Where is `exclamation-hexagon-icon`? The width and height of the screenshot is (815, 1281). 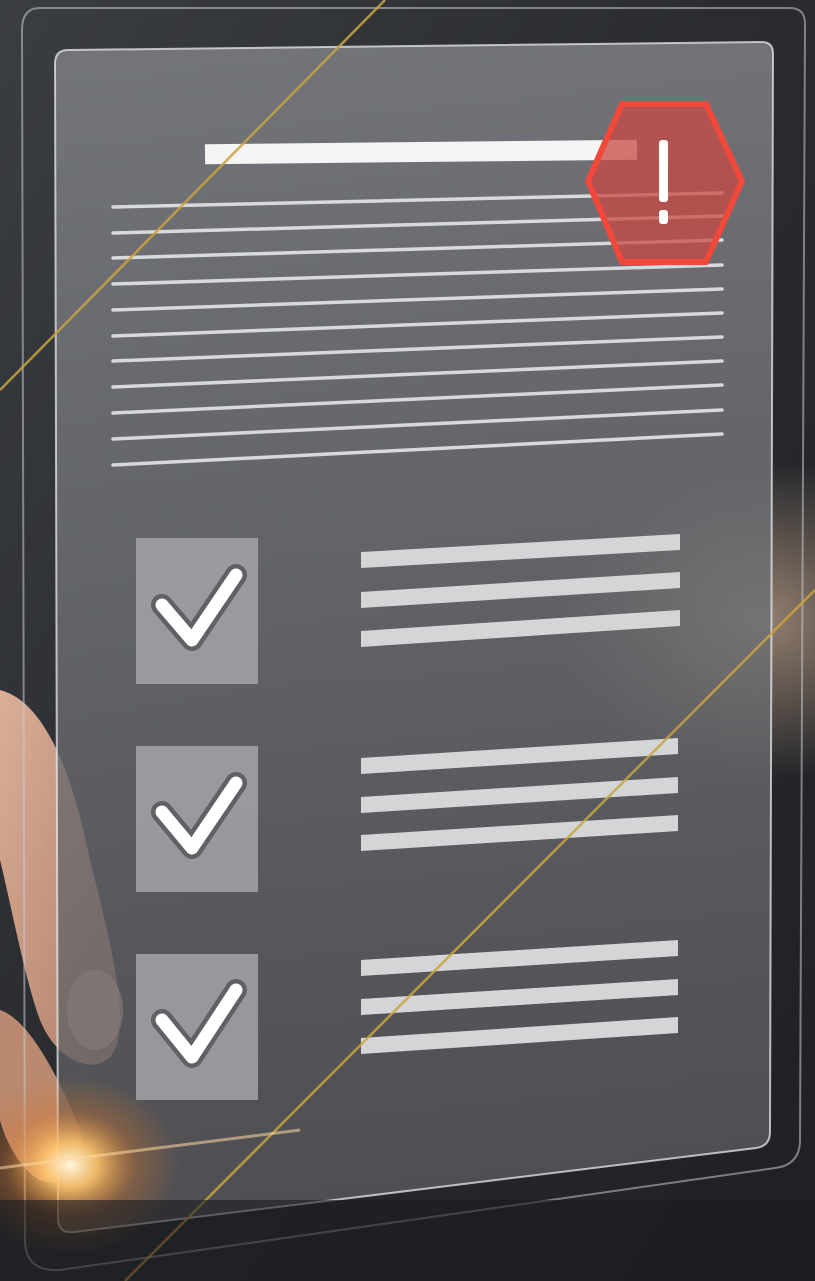
exclamation-hexagon-icon is located at coordinates (665, 183).